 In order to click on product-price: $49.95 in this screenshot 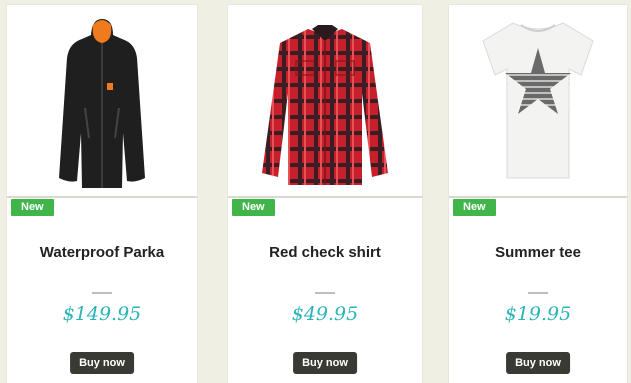, I will do `click(325, 314)`.